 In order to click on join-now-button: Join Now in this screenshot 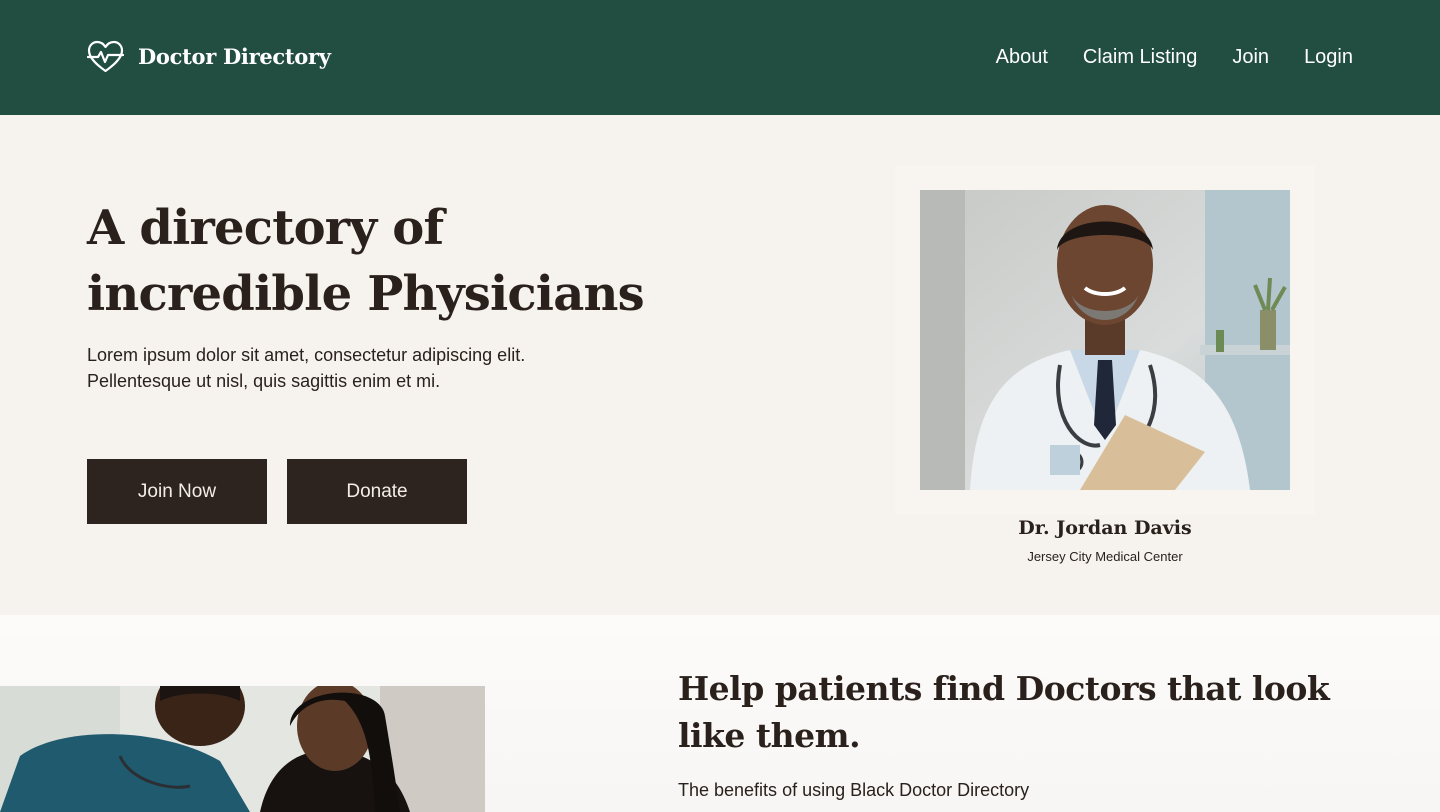, I will do `click(177, 491)`.